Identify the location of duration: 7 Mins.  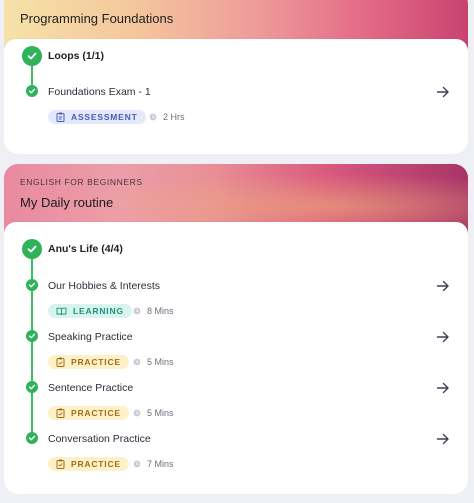
(153, 464).